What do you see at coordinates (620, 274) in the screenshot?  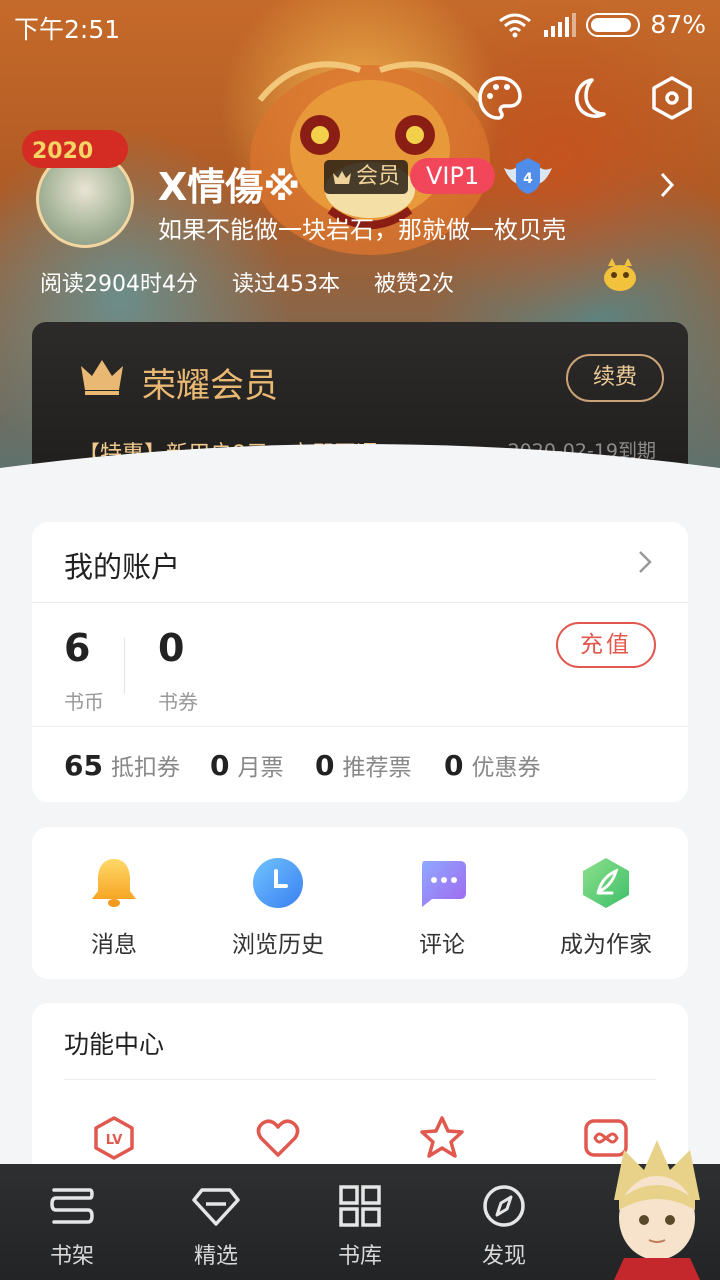 I see `mascot-icon` at bounding box center [620, 274].